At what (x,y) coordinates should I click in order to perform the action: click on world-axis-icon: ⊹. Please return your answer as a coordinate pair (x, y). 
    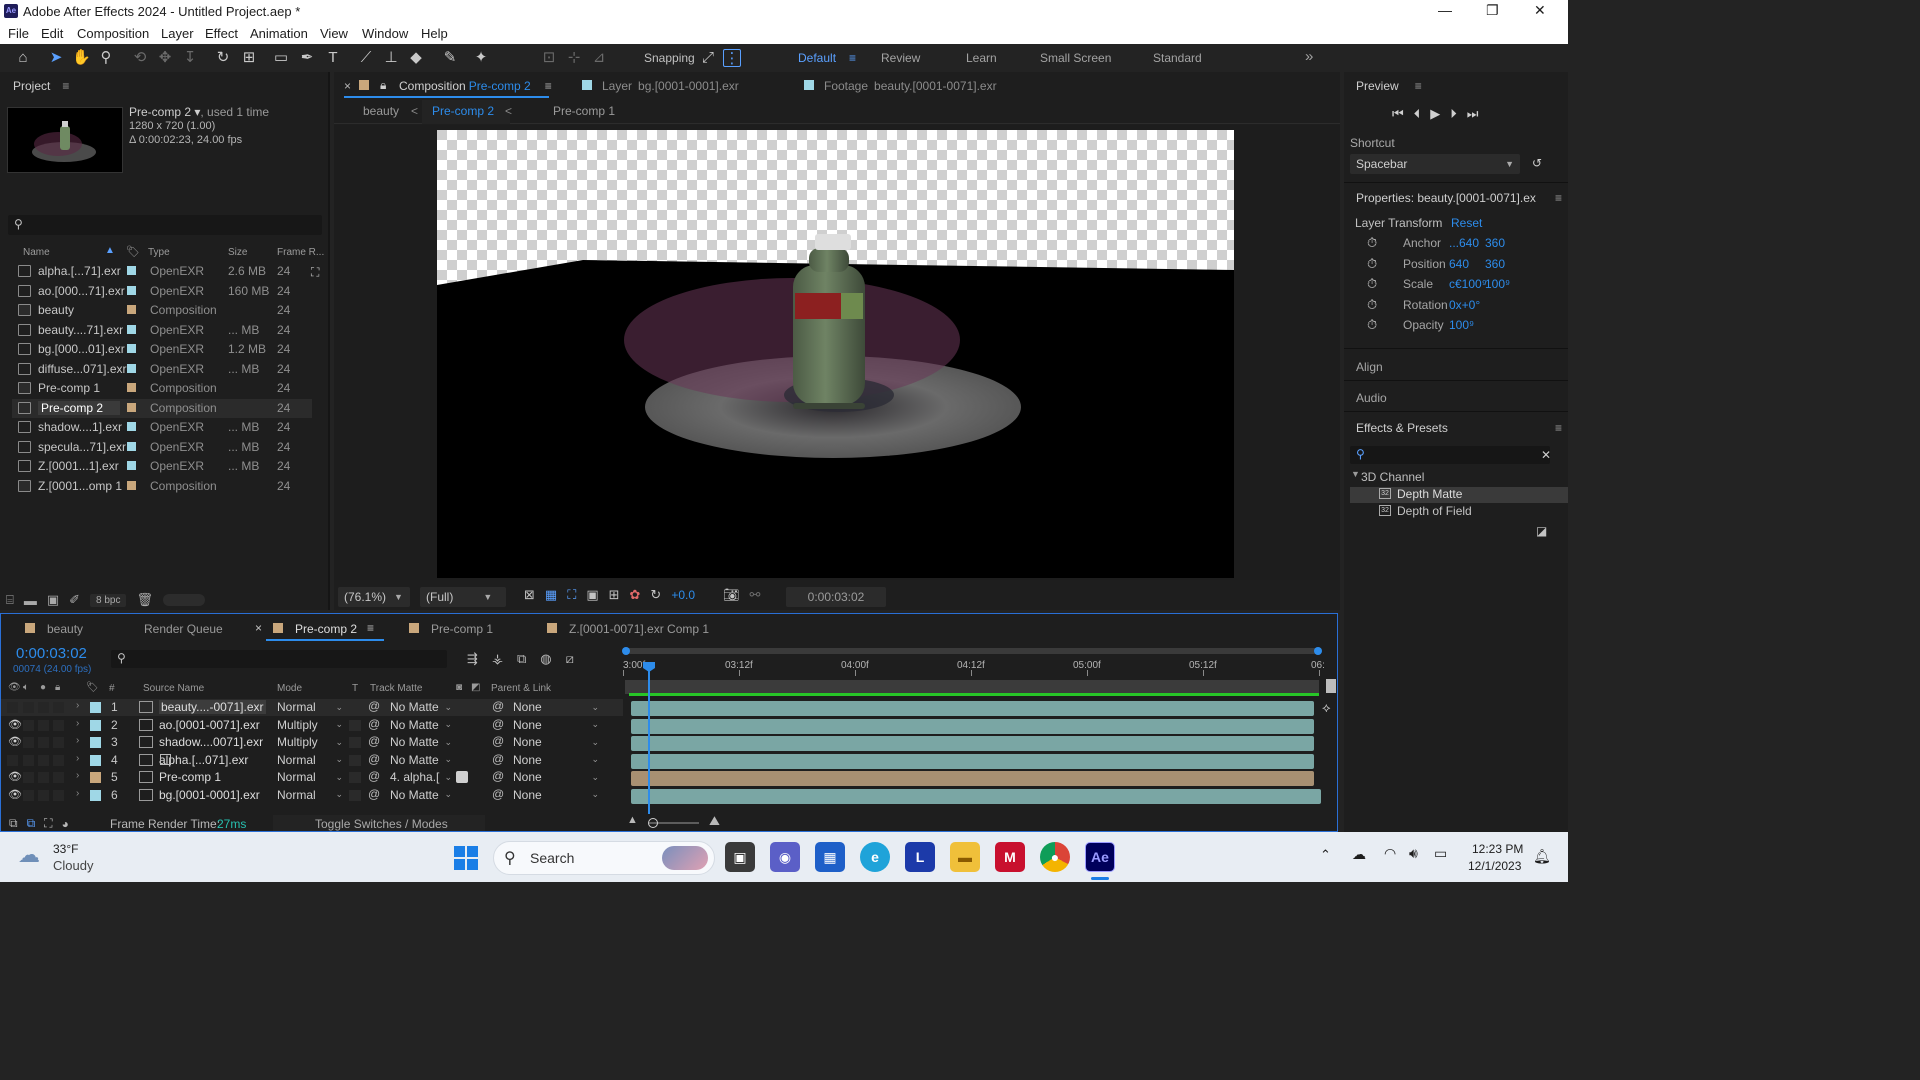
    Looking at the image, I should click on (574, 58).